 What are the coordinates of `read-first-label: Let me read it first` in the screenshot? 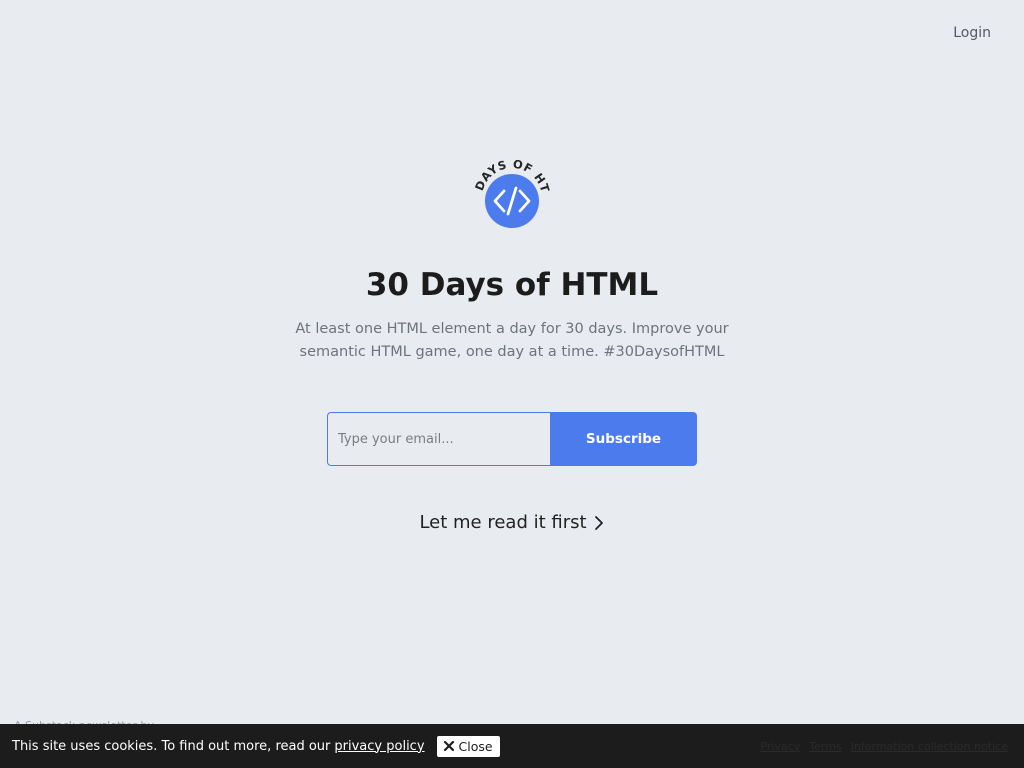 It's located at (503, 522).